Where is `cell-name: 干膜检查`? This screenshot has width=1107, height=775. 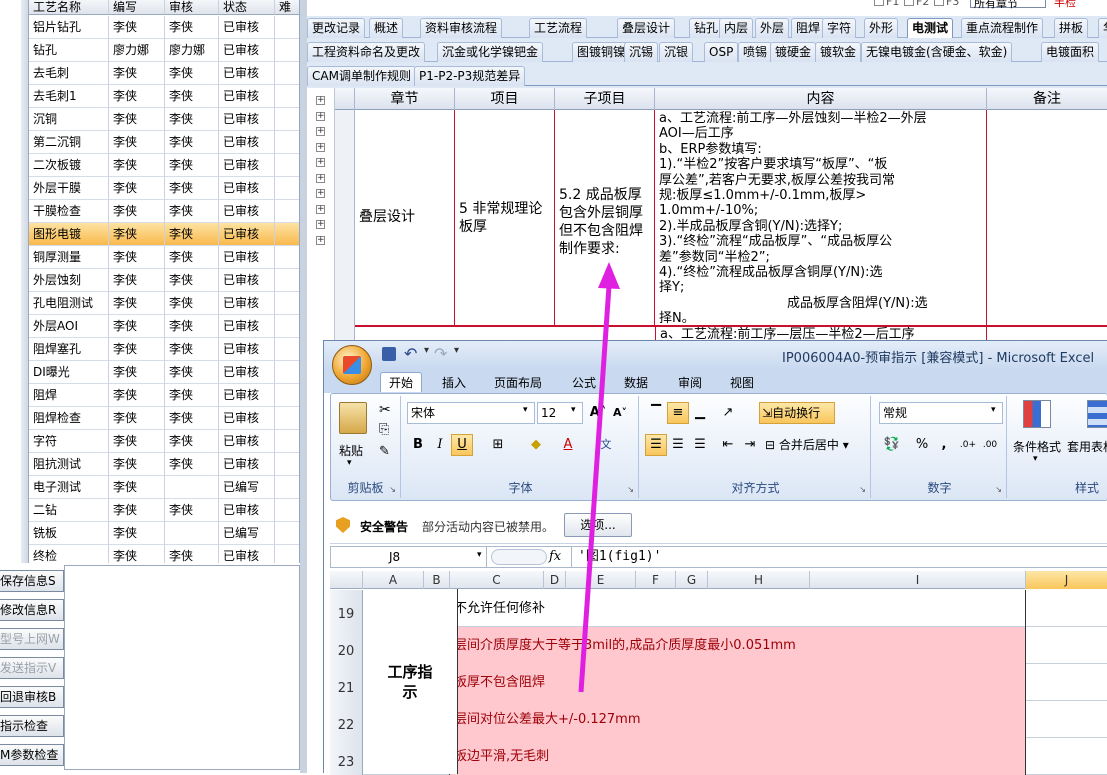
cell-name: 干膜检查 is located at coordinates (69, 211).